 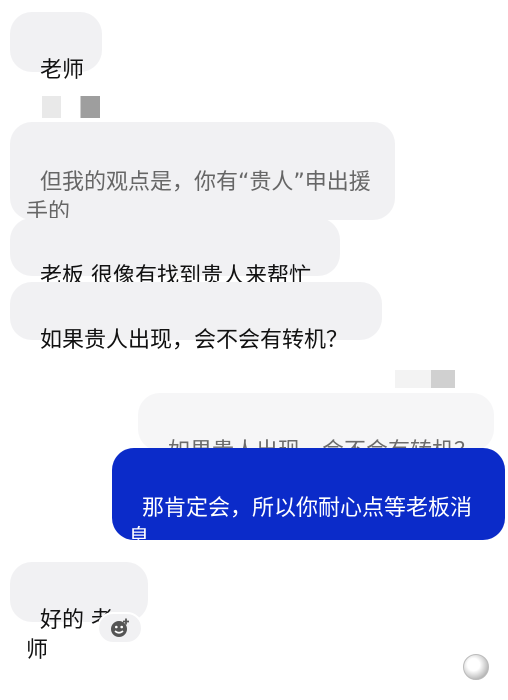 I want to click on message-bubble-outgoing: 那肯定会，所以你耐心点等老板消 息, so click(x=308, y=499).